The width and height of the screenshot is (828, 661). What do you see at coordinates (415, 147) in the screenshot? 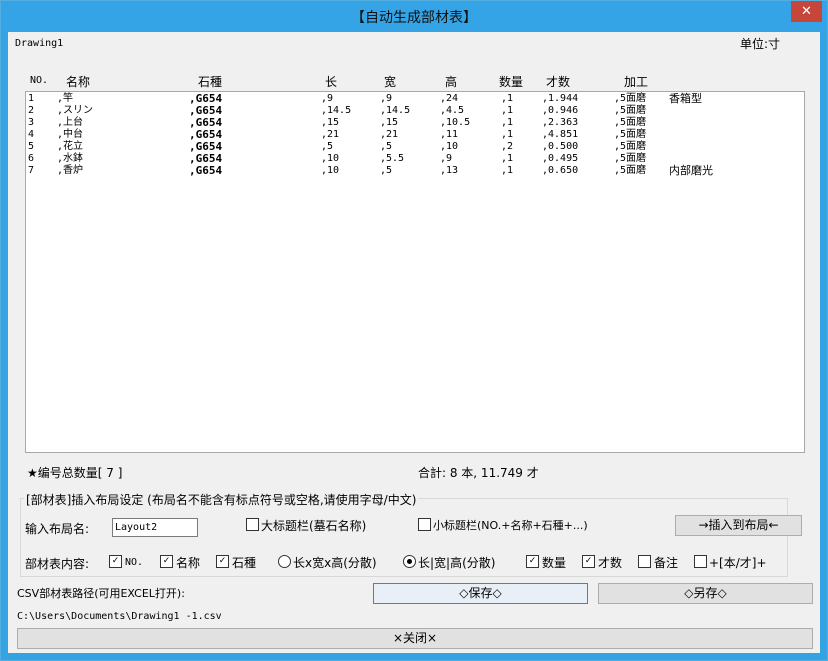
I see `list-item: 5 ,花立 ,G654,5,5,10,2,0.500,5面磨` at bounding box center [415, 147].